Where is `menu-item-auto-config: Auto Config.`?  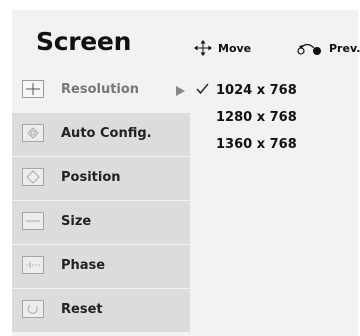
menu-item-auto-config: Auto Config. is located at coordinates (101, 134).